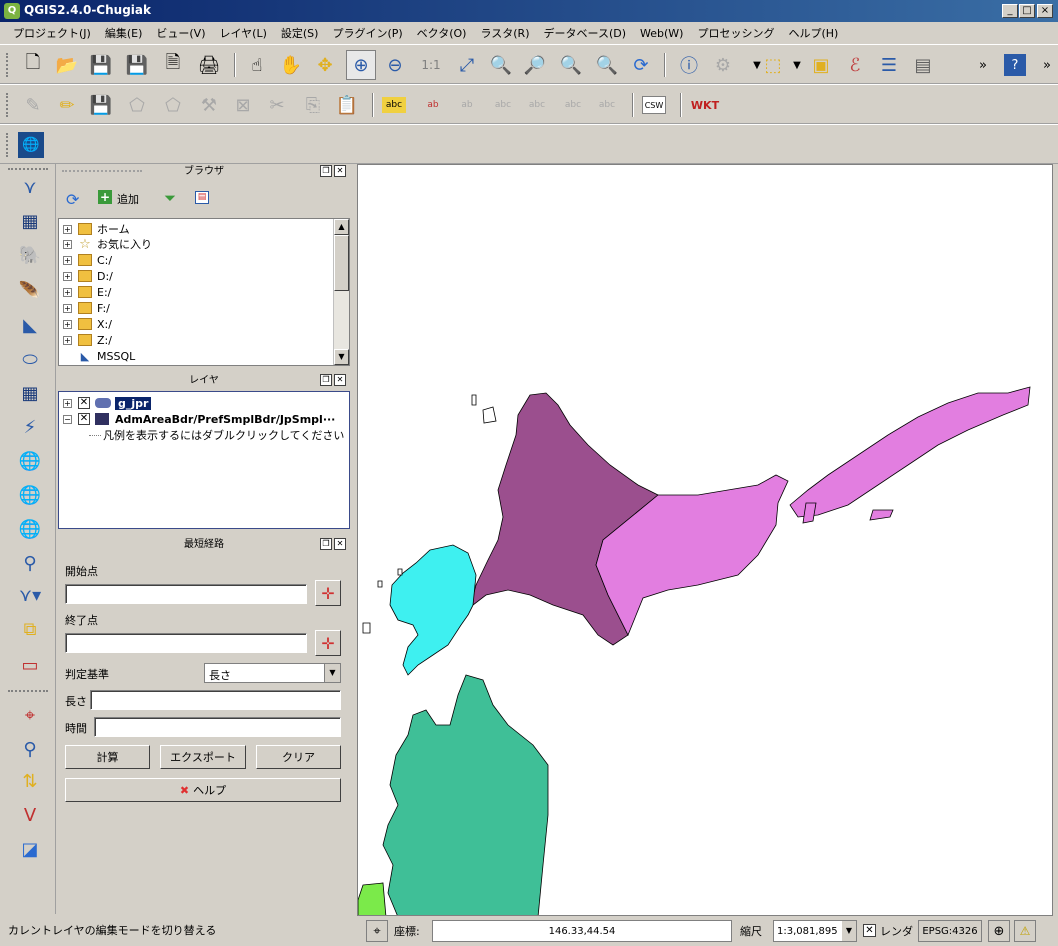 The width and height of the screenshot is (1058, 946). What do you see at coordinates (433, 105) in the screenshot?
I see `label-pin-icon: ab` at bounding box center [433, 105].